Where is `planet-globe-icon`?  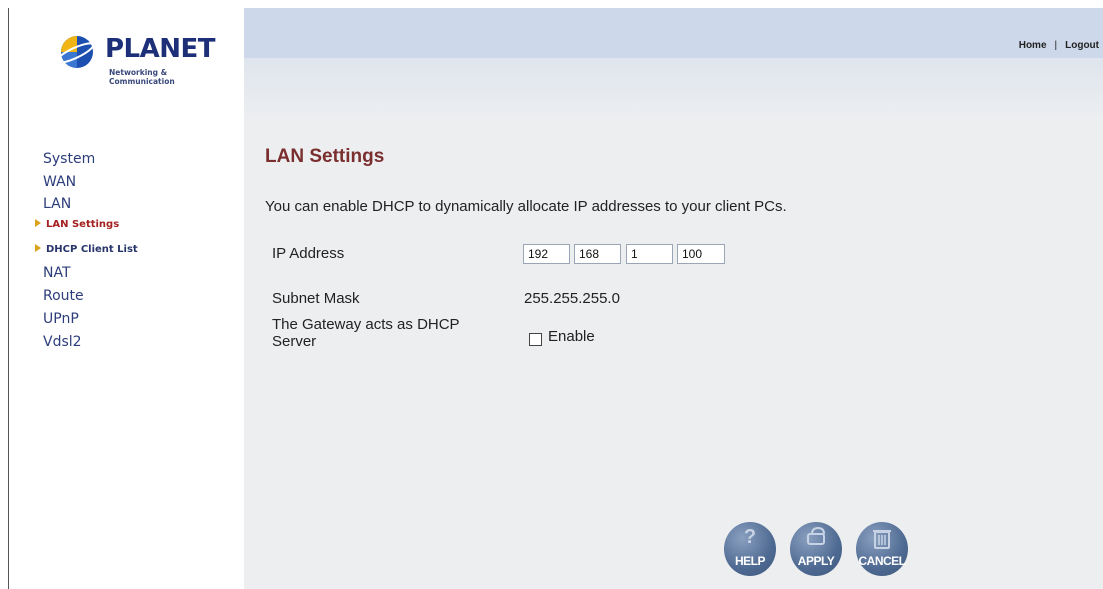
planet-globe-icon is located at coordinates (75, 52).